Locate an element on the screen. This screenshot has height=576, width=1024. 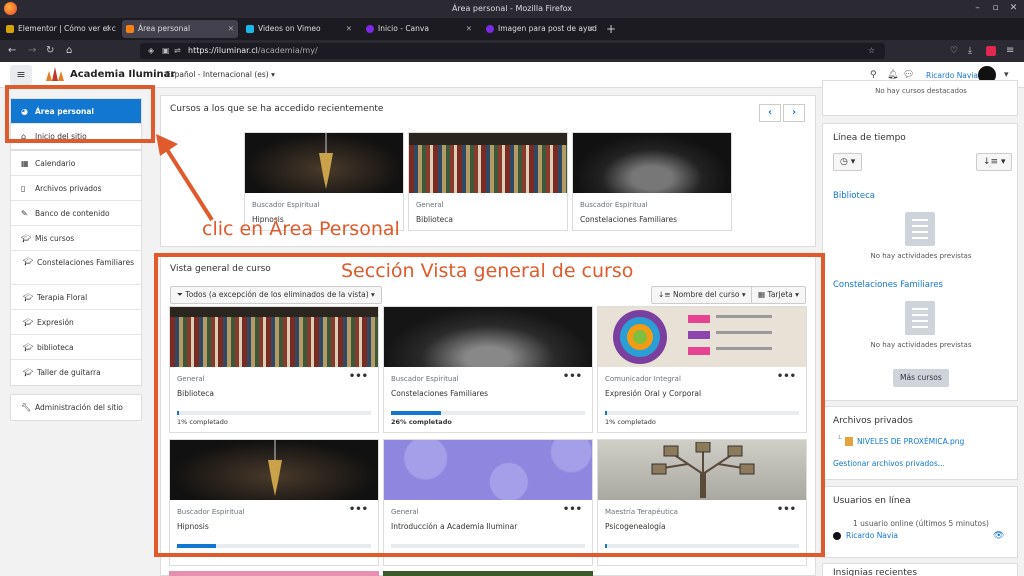
tab-label: Videos on Vimeo is located at coordinates (289, 28).